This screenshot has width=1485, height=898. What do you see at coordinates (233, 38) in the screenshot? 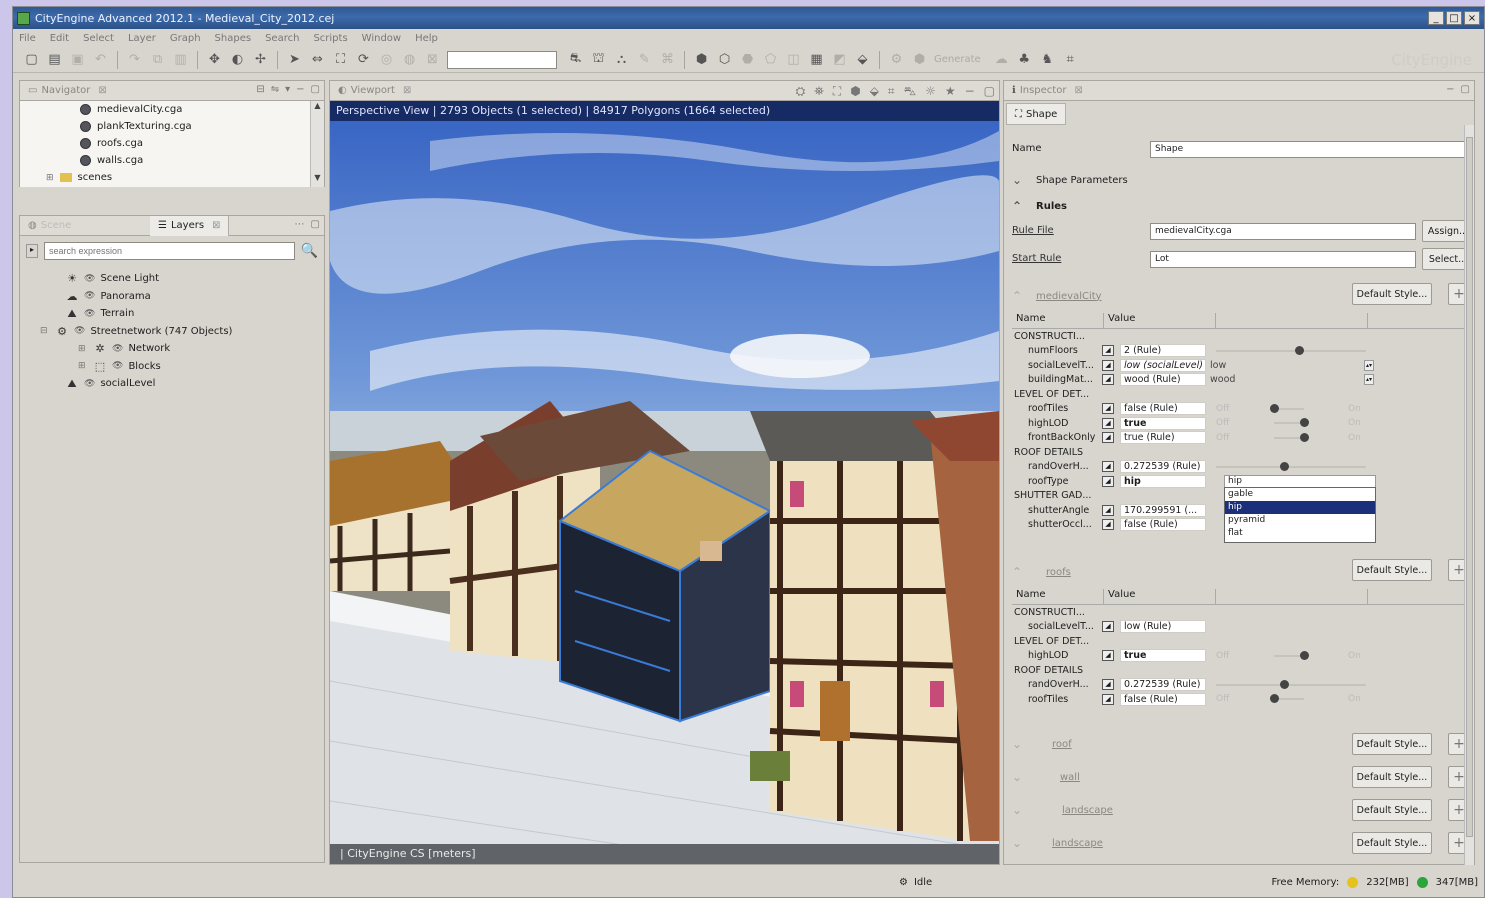
I see `menu-shapes: Shapes` at bounding box center [233, 38].